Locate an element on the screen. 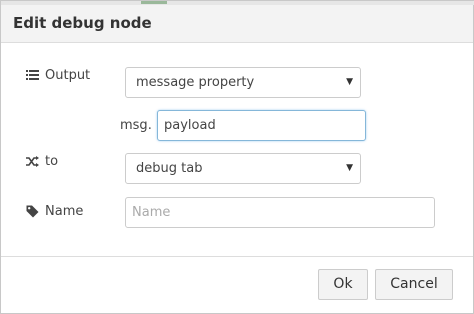 The width and height of the screenshot is (474, 314). name-label: Name is located at coordinates (64, 211).